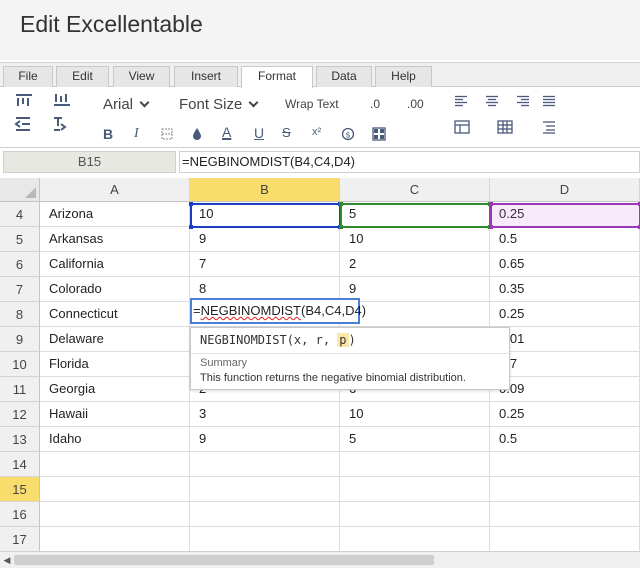 The image size is (640, 568). Describe the element at coordinates (259, 133) in the screenshot. I see `underline-button: U` at that location.